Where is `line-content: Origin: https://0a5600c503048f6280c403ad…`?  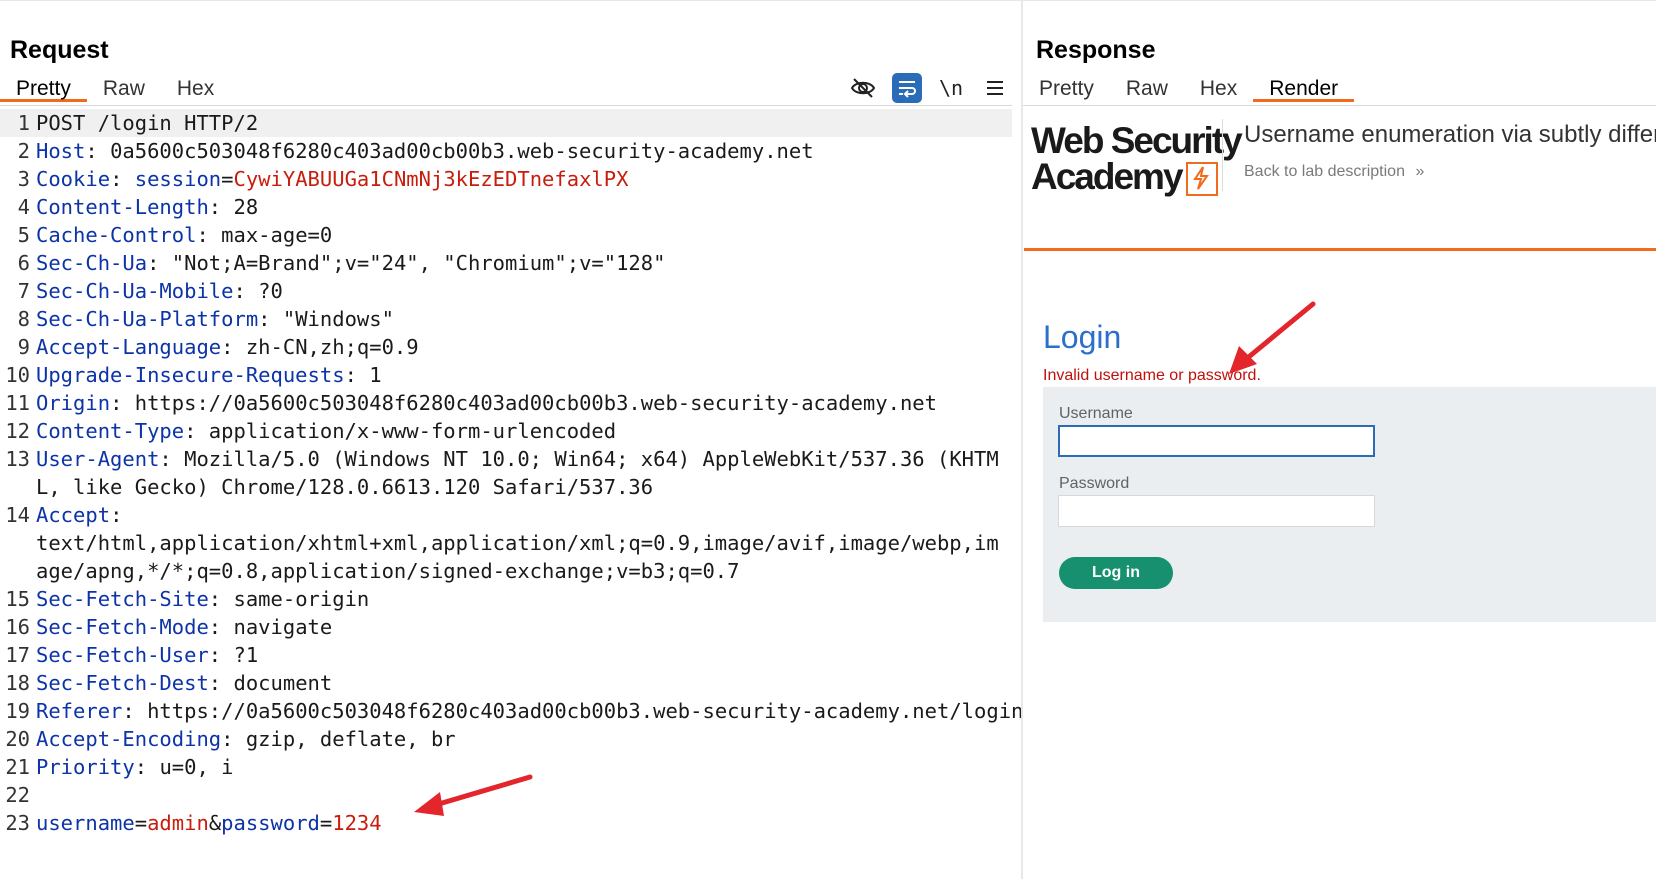 line-content: Origin: https://0a5600c503048f6280c403ad… is located at coordinates (486, 403).